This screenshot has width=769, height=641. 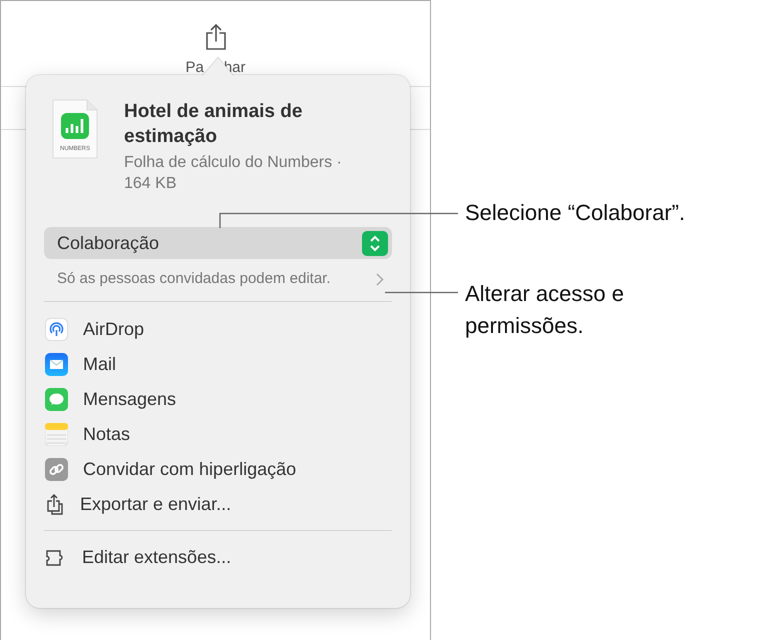 I want to click on share-option: Notas, so click(x=218, y=434).